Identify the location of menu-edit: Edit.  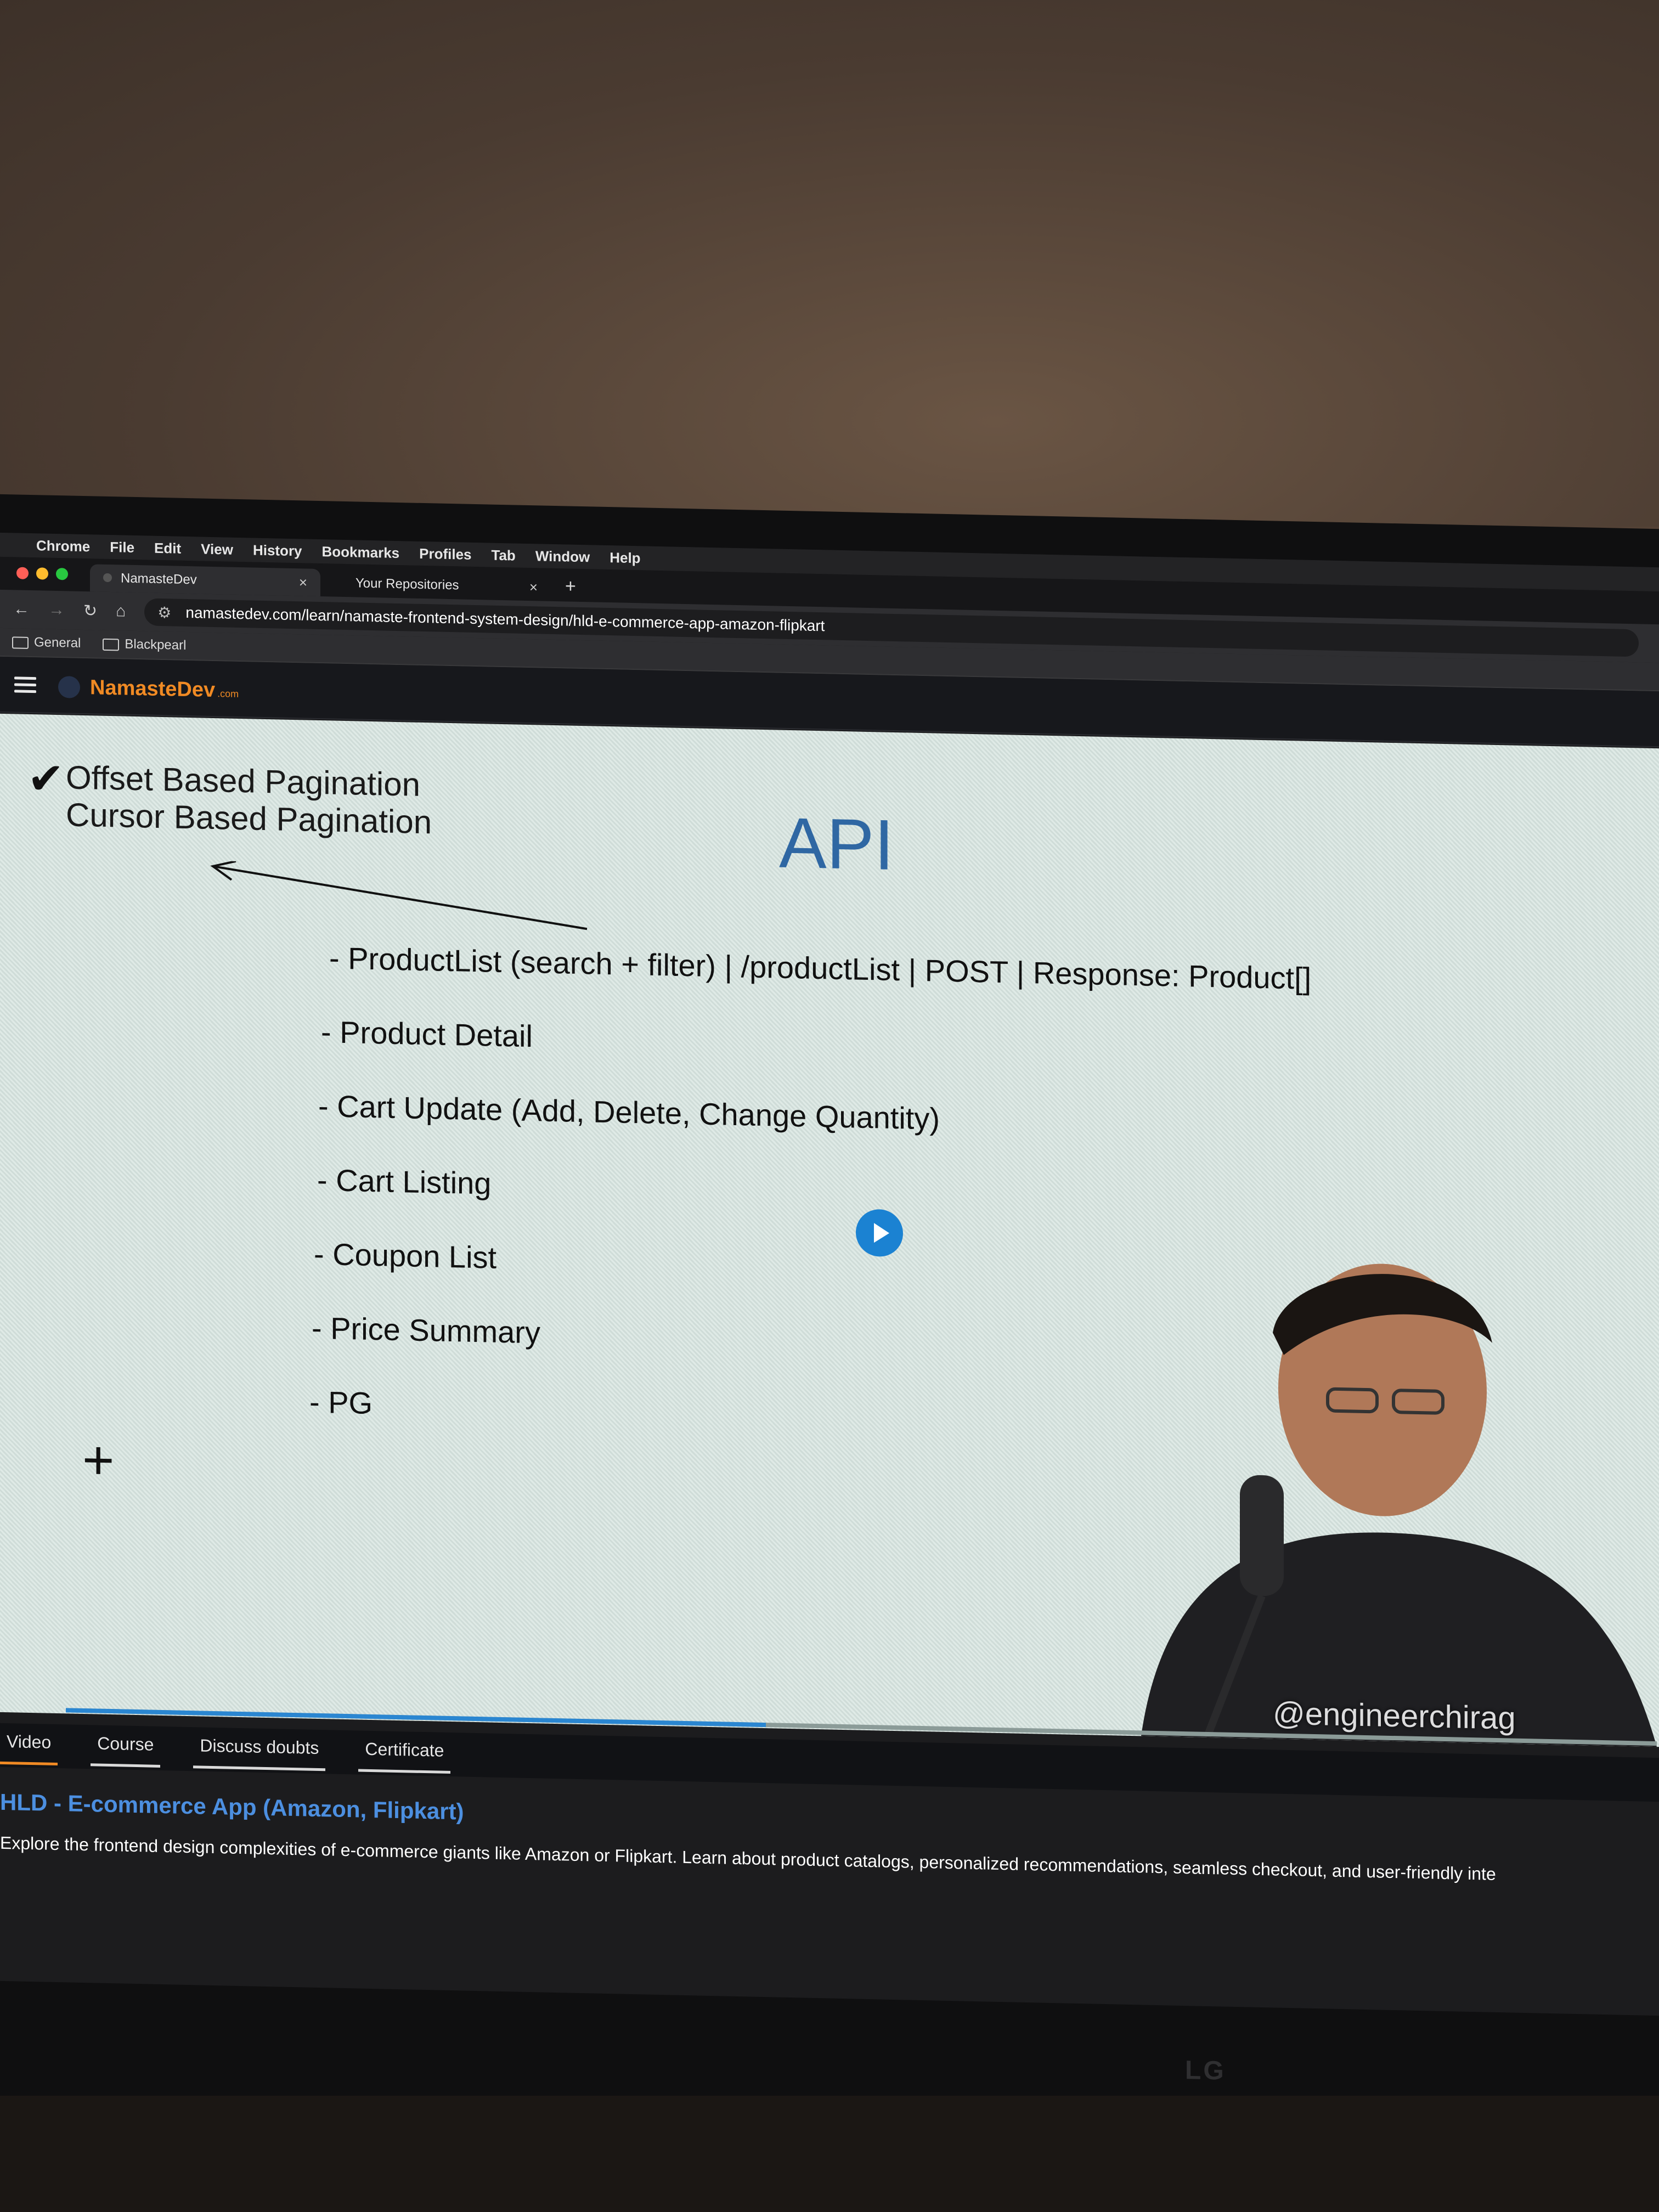
(167, 548).